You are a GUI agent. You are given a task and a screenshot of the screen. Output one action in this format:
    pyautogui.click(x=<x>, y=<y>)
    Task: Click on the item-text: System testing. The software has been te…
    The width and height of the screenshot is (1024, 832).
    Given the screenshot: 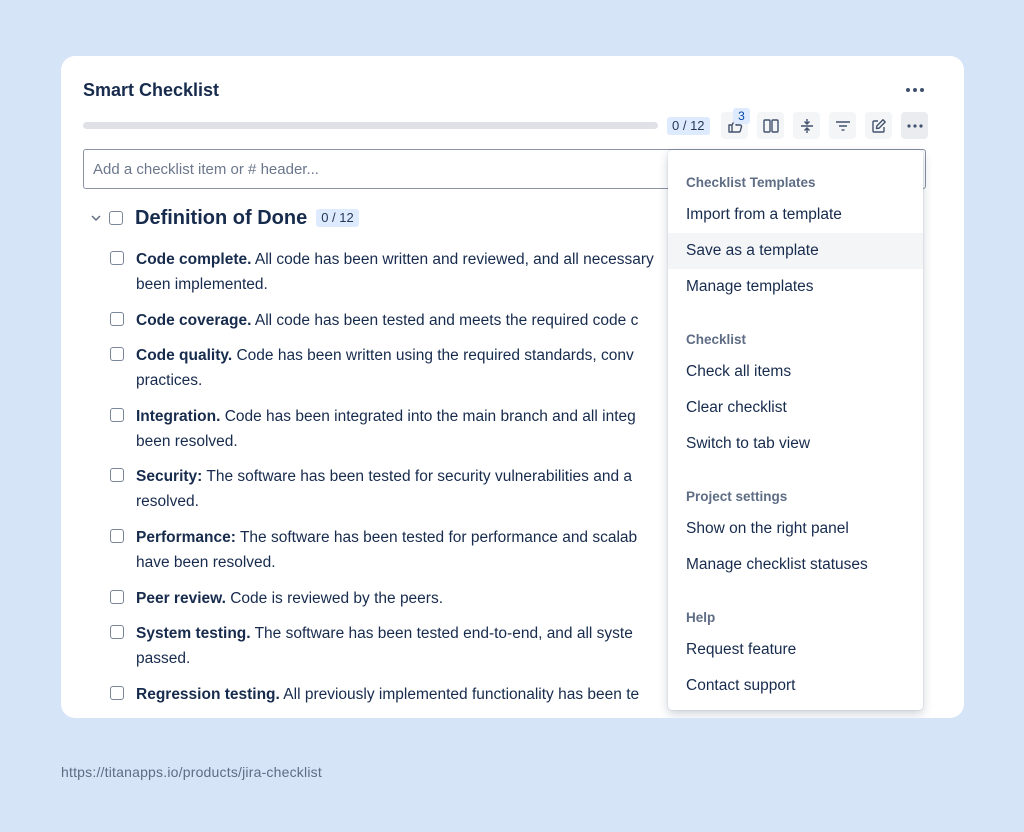 What is the action you would take?
    pyautogui.click(x=384, y=646)
    